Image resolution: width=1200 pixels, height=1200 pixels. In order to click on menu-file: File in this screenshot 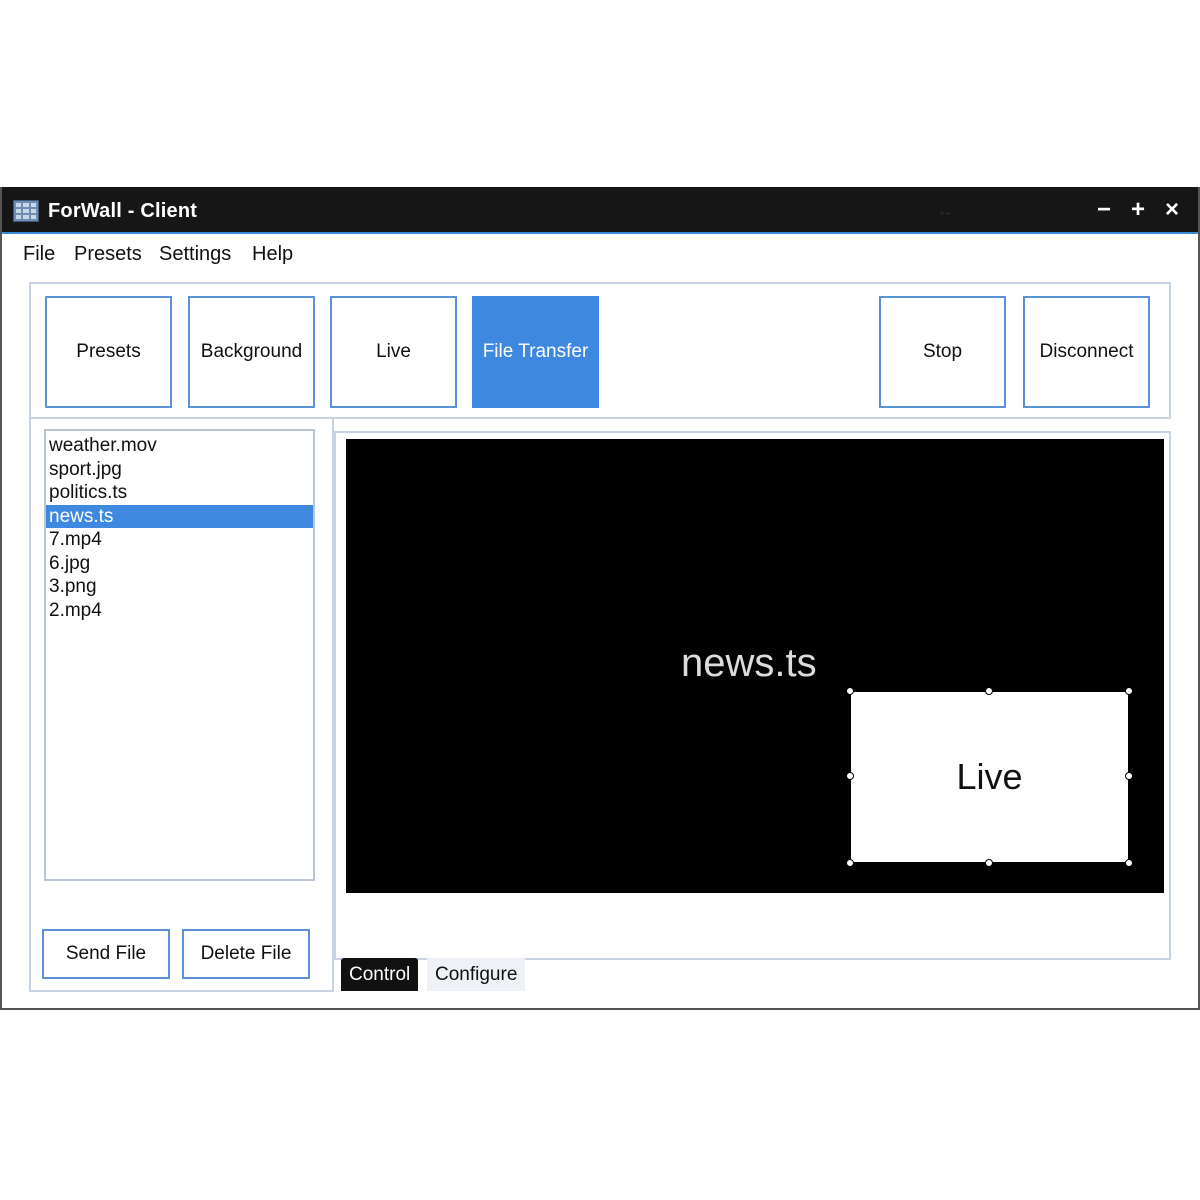, I will do `click(39, 254)`.